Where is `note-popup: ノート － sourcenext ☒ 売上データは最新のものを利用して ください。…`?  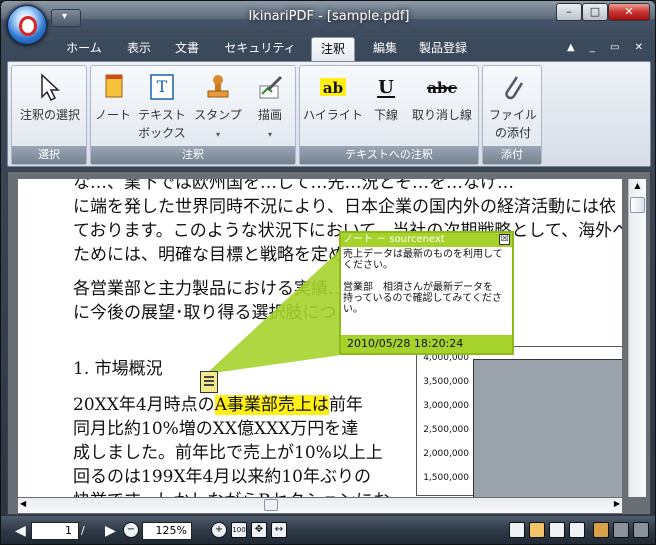 note-popup: ノート － sourcenext ☒ 売上データは最新のものを利用して ください。… is located at coordinates (426, 293).